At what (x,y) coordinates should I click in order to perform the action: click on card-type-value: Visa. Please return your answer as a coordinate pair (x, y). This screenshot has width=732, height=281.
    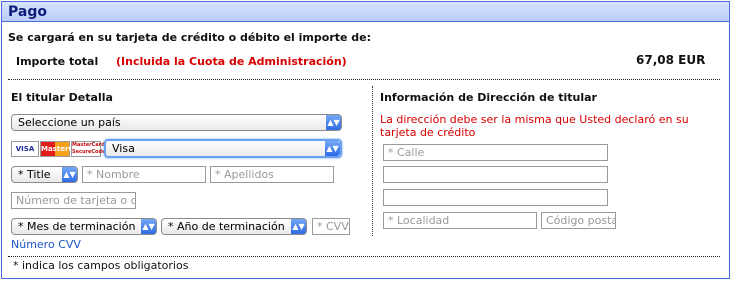
    Looking at the image, I should click on (123, 148).